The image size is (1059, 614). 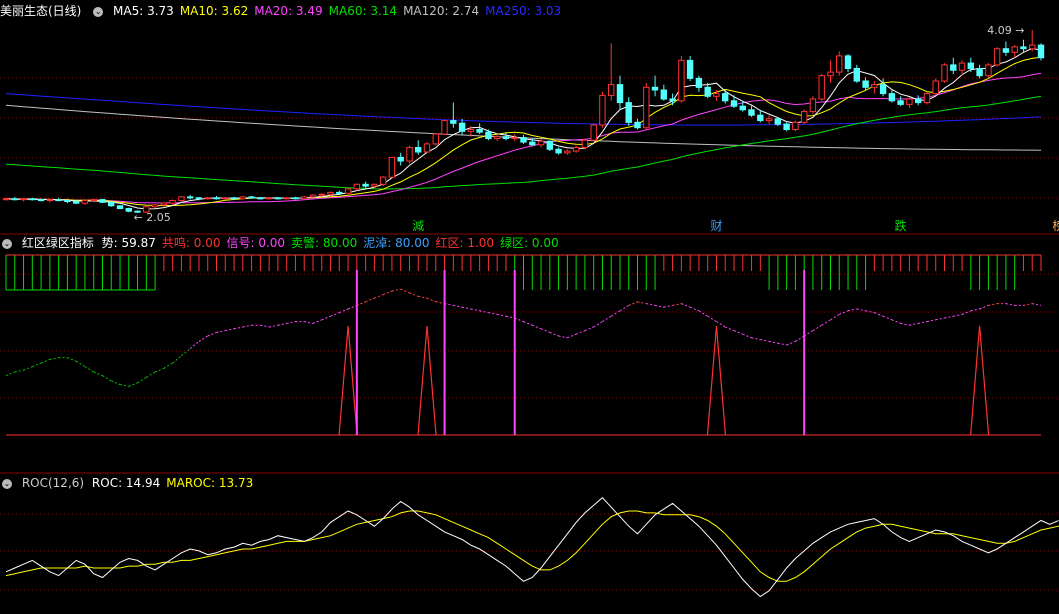 I want to click on legend-value: 势: 59.87, so click(x=128, y=243).